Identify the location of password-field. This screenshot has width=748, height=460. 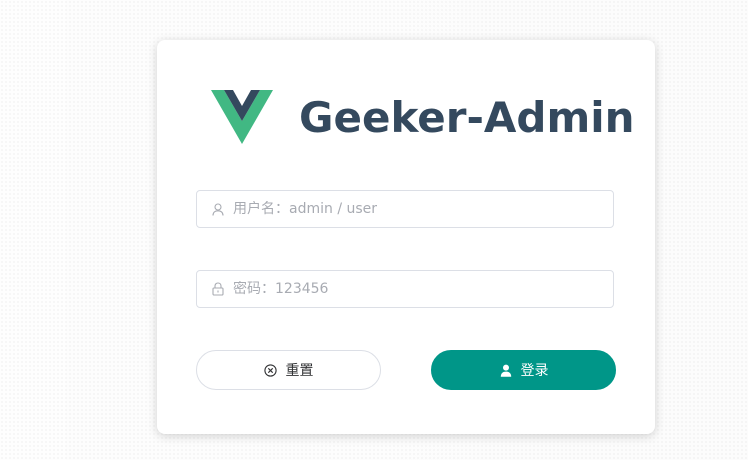
(405, 289).